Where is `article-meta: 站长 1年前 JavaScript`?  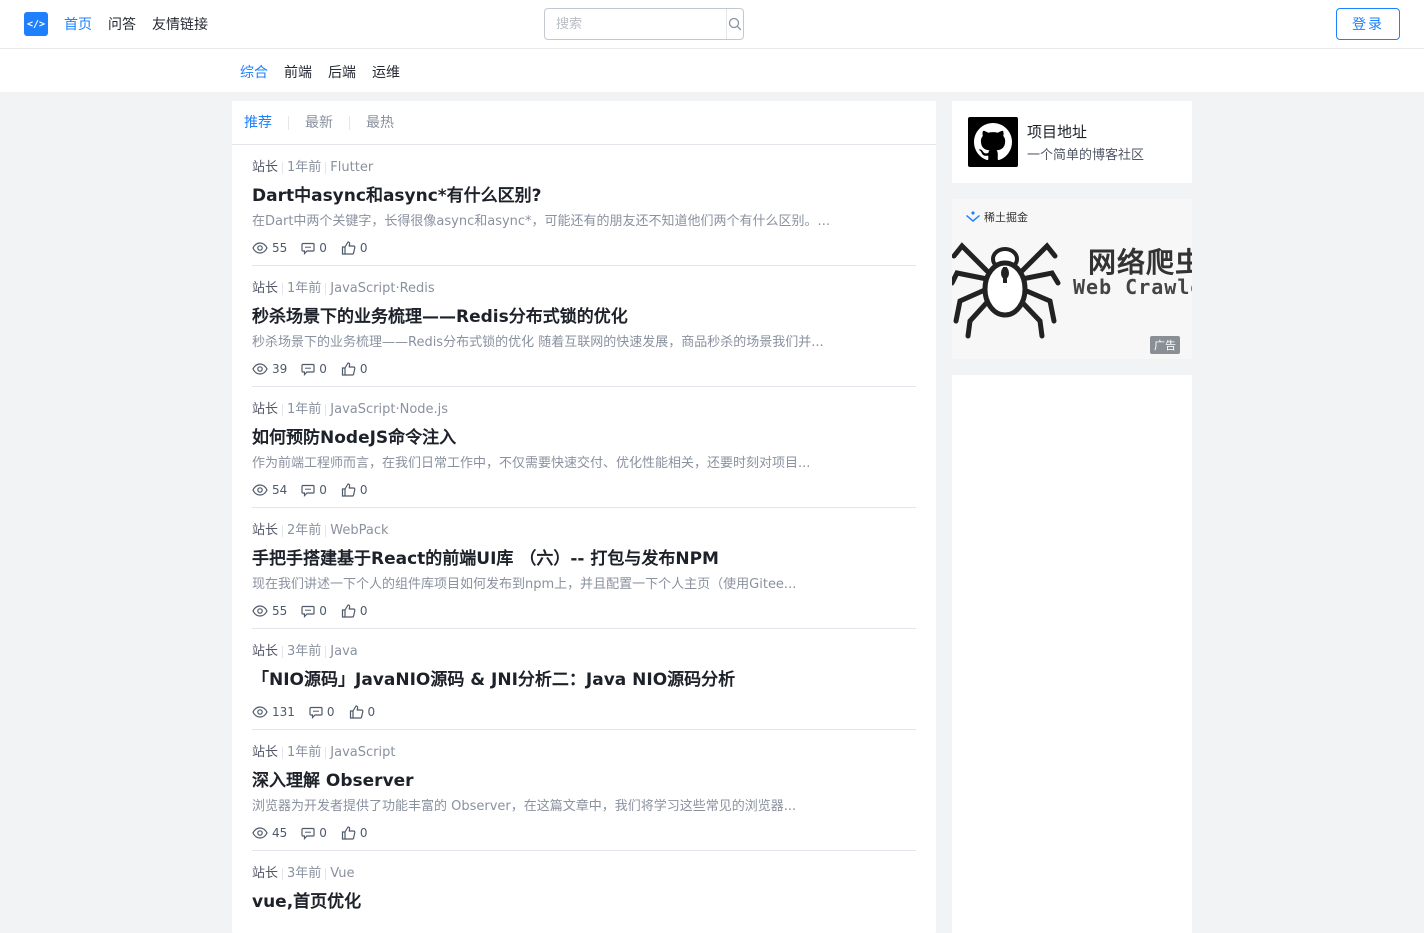
article-meta: 站长 1年前 JavaScript is located at coordinates (584, 753).